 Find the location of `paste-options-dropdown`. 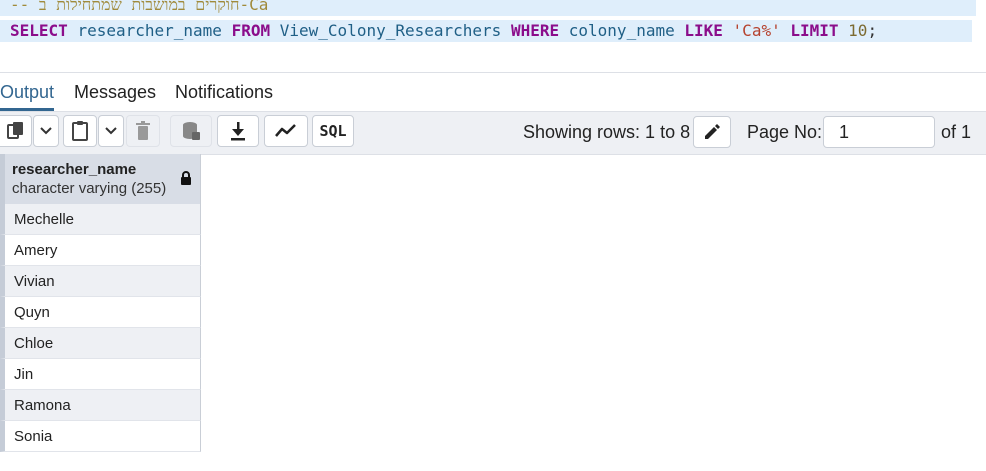

paste-options-dropdown is located at coordinates (111, 131).